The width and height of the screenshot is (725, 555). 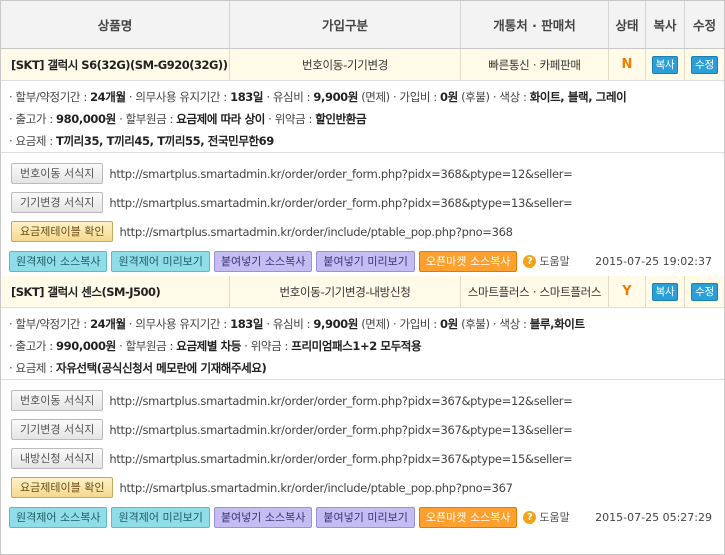 I want to click on info-value: 화이트, 블랙, 그레이, so click(x=578, y=97).